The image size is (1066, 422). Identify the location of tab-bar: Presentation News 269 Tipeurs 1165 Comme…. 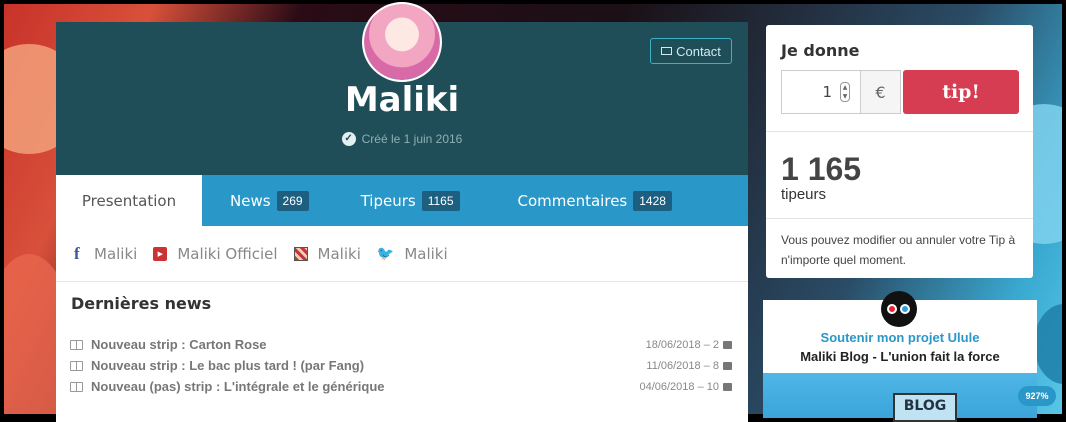
(402, 200).